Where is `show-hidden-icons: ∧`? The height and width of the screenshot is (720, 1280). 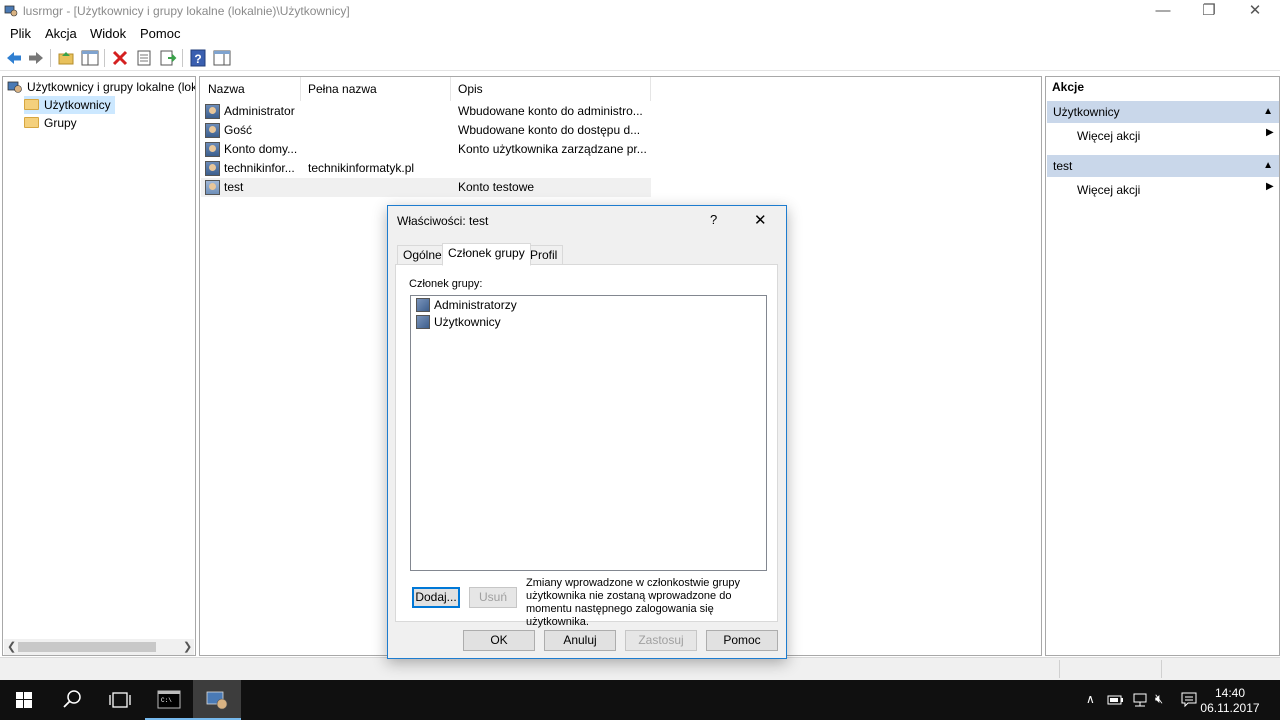 show-hidden-icons: ∧ is located at coordinates (1090, 699).